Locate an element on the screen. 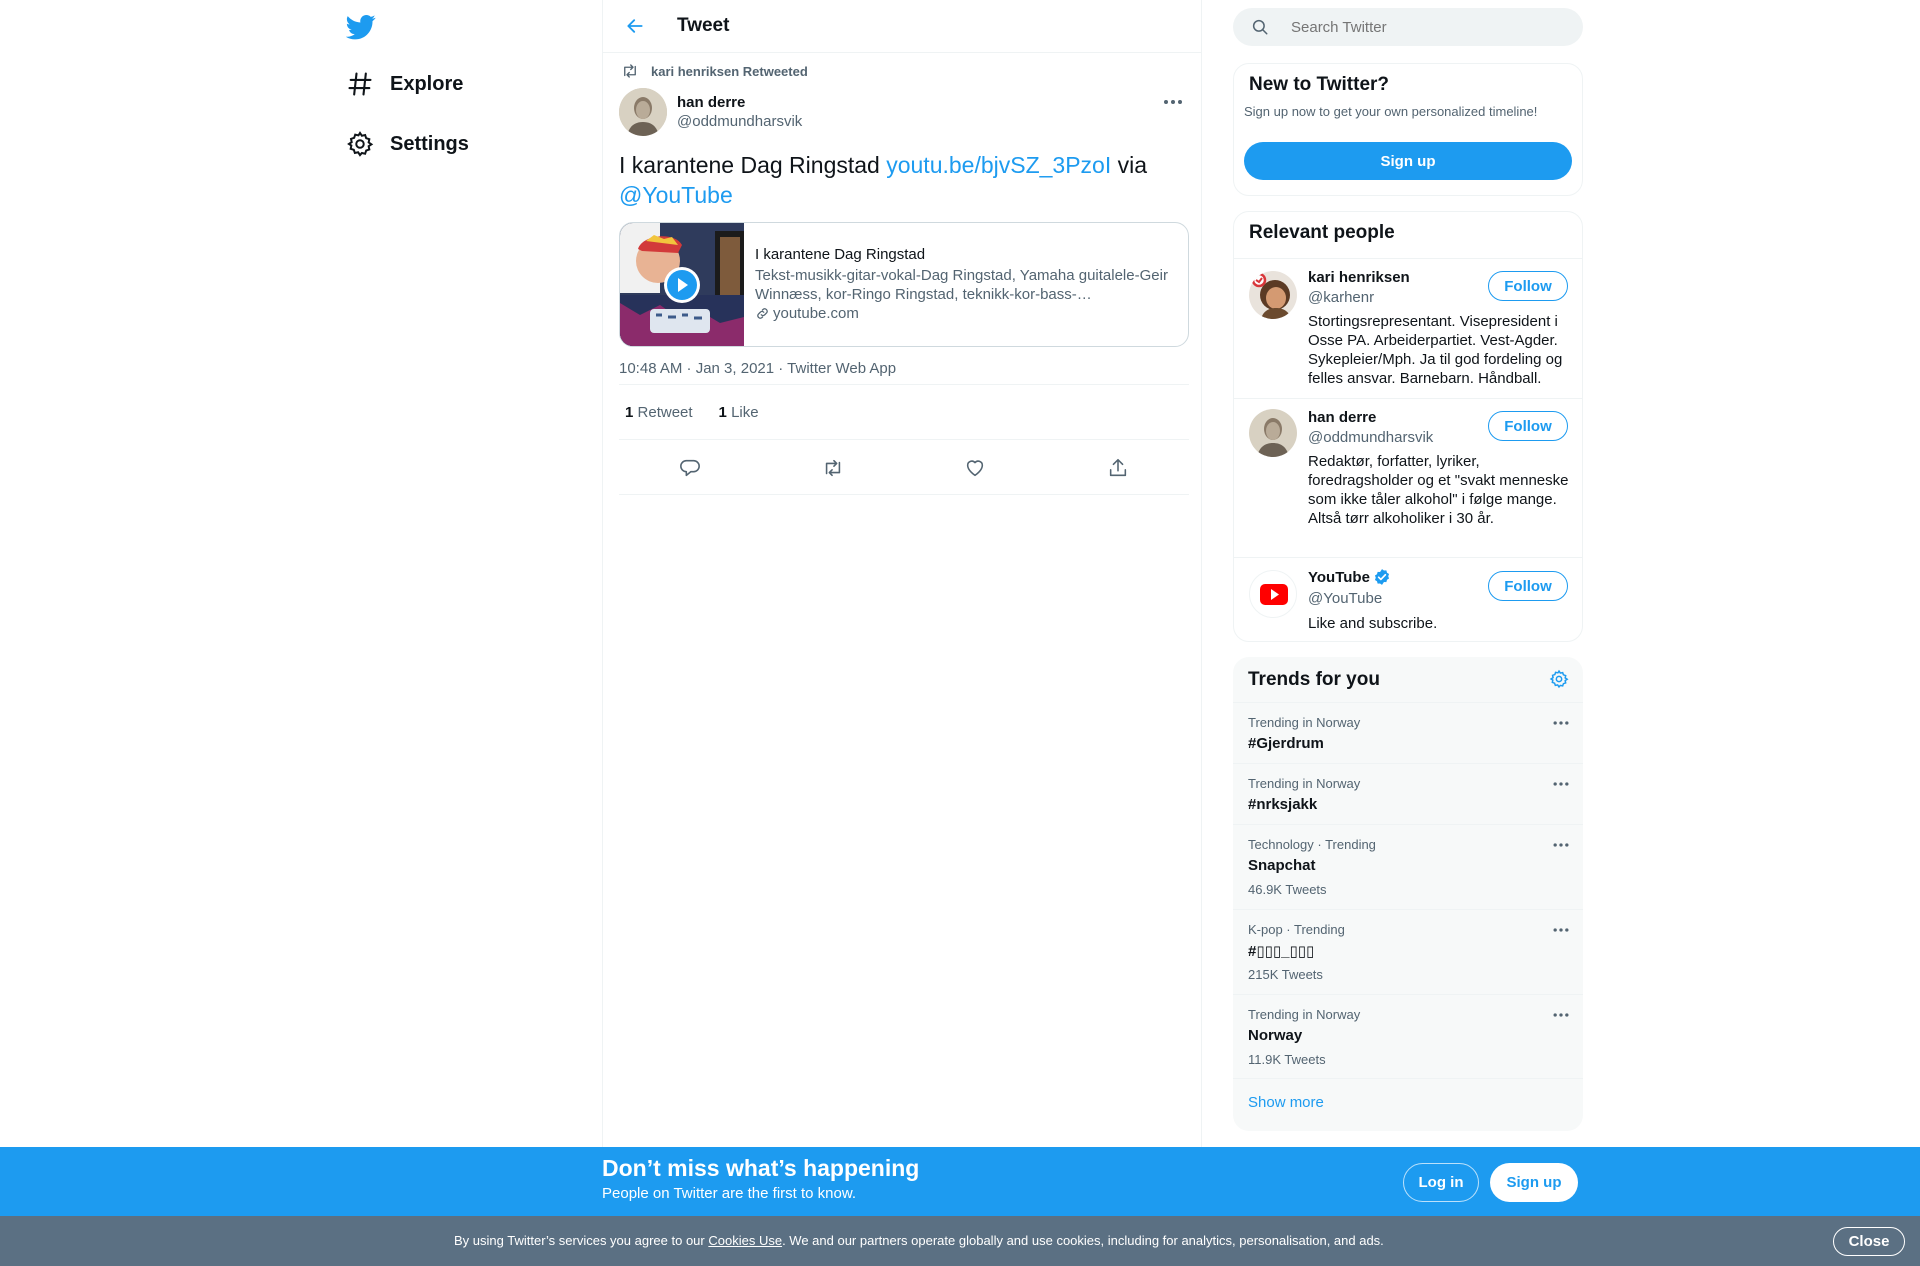  arrow-left-icon is located at coordinates (635, 26).